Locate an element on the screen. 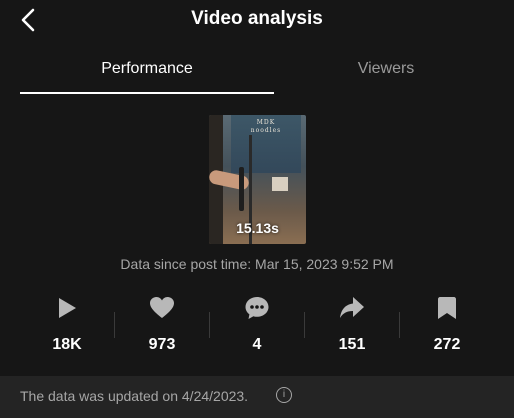 Image resolution: width=514 pixels, height=418 pixels. stat-comments: 4 is located at coordinates (257, 325).